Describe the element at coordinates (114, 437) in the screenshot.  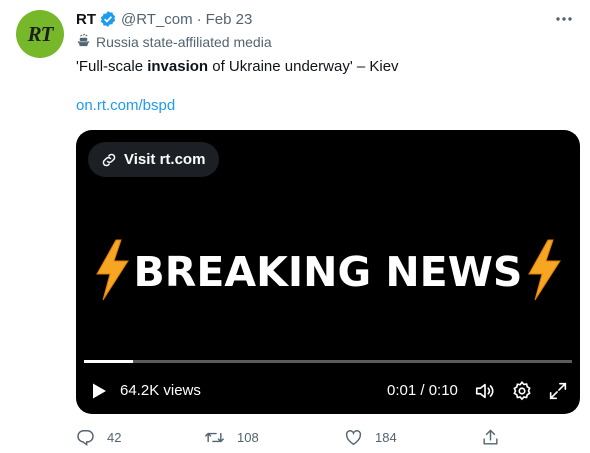
I see `reply-count: 42` at that location.